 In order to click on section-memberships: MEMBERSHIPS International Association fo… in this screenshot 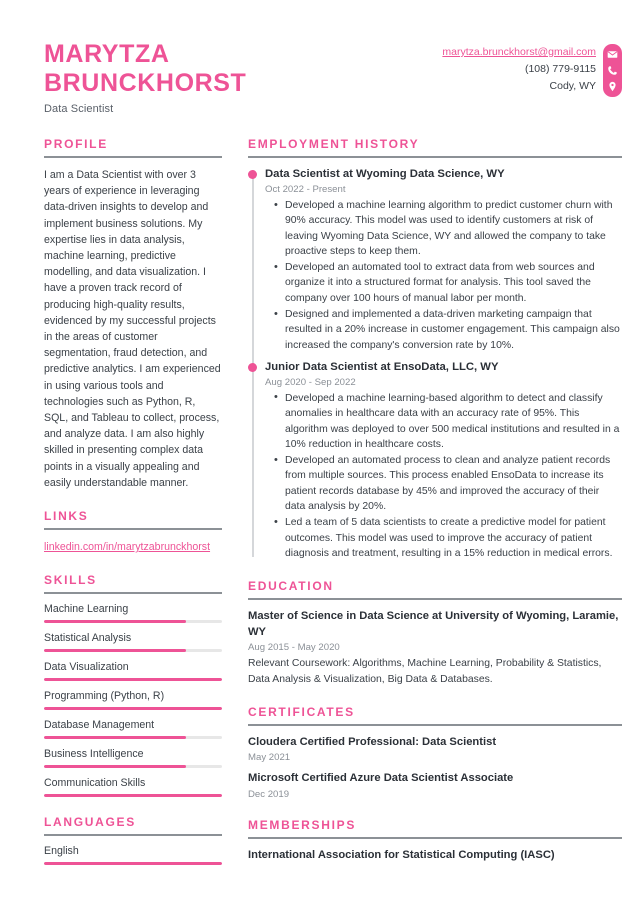, I will do `click(435, 841)`.